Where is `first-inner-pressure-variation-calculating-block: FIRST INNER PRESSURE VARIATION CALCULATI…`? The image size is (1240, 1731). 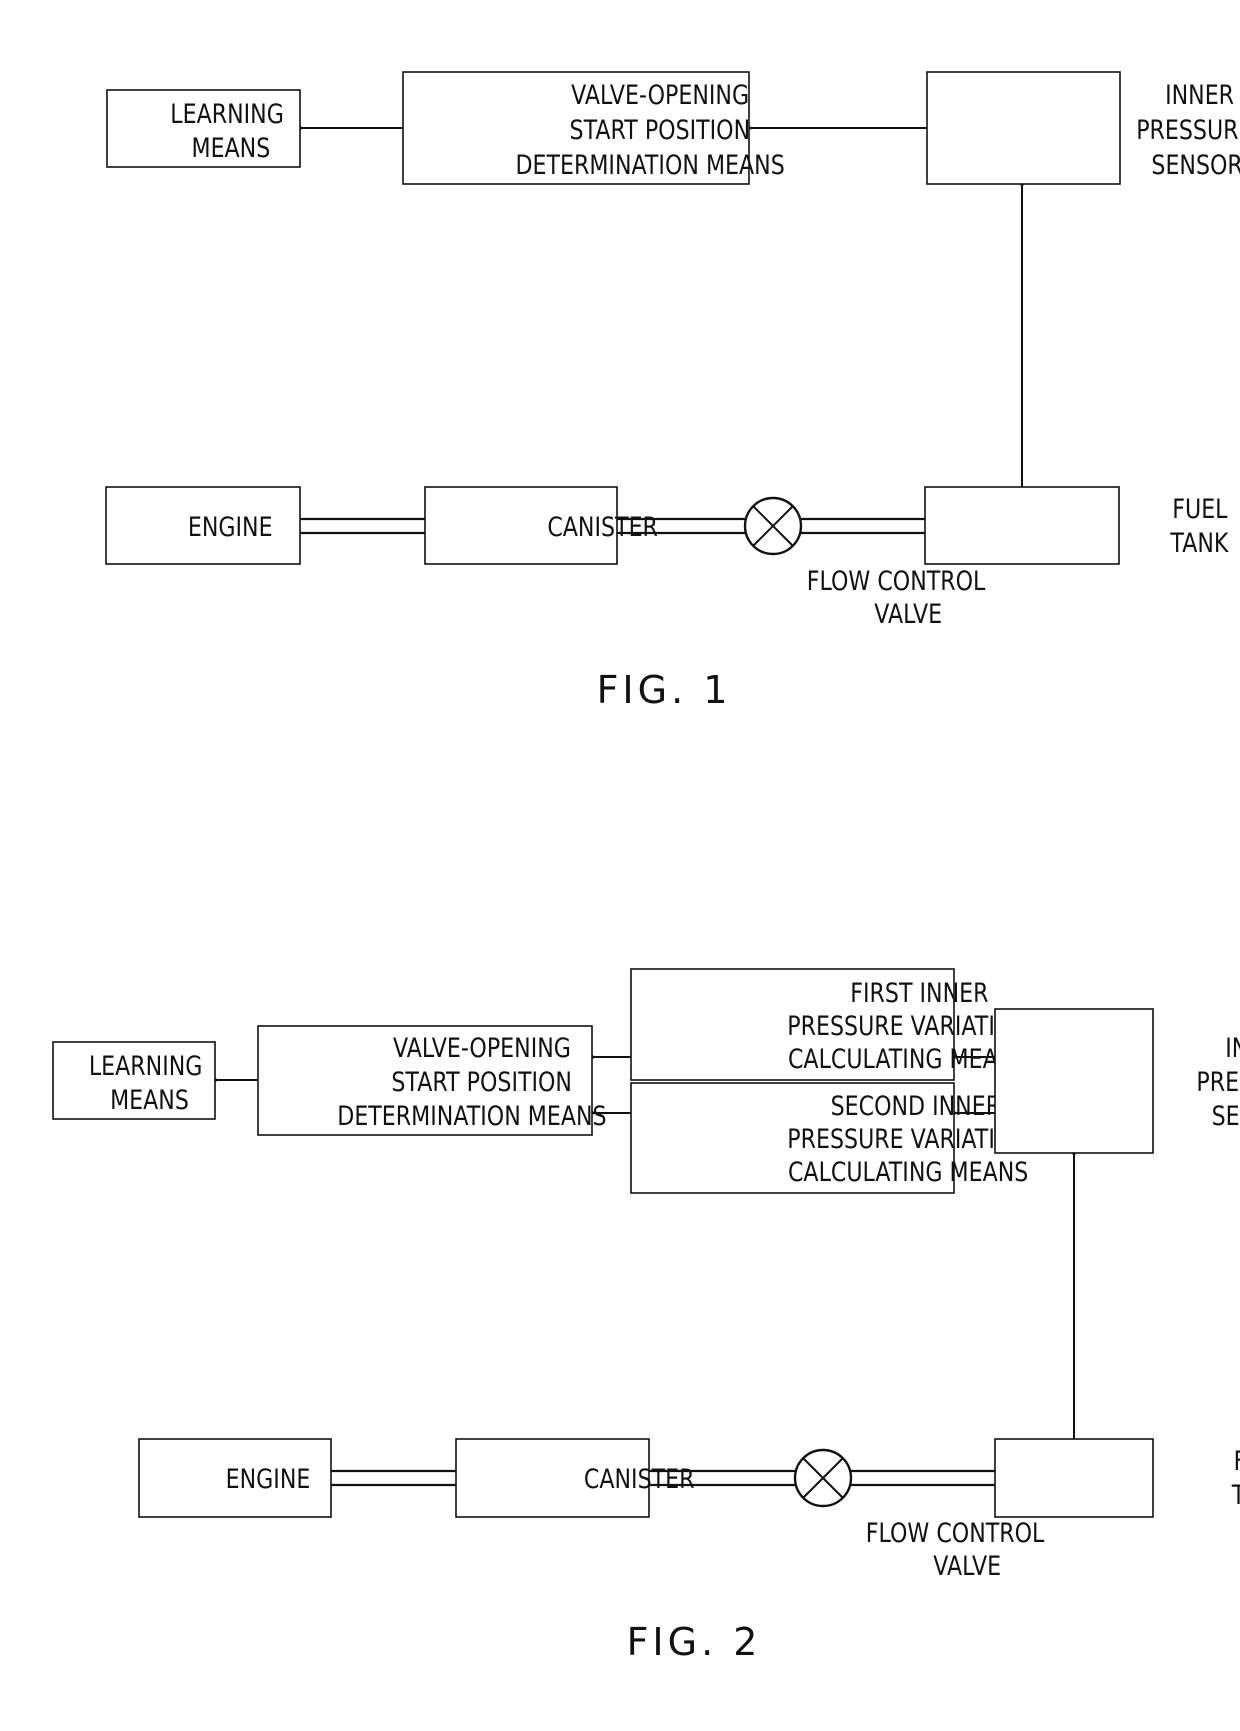 first-inner-pressure-variation-calculating-block: FIRST INNER PRESSURE VARIATION CALCULATI… is located at coordinates (829, 1024).